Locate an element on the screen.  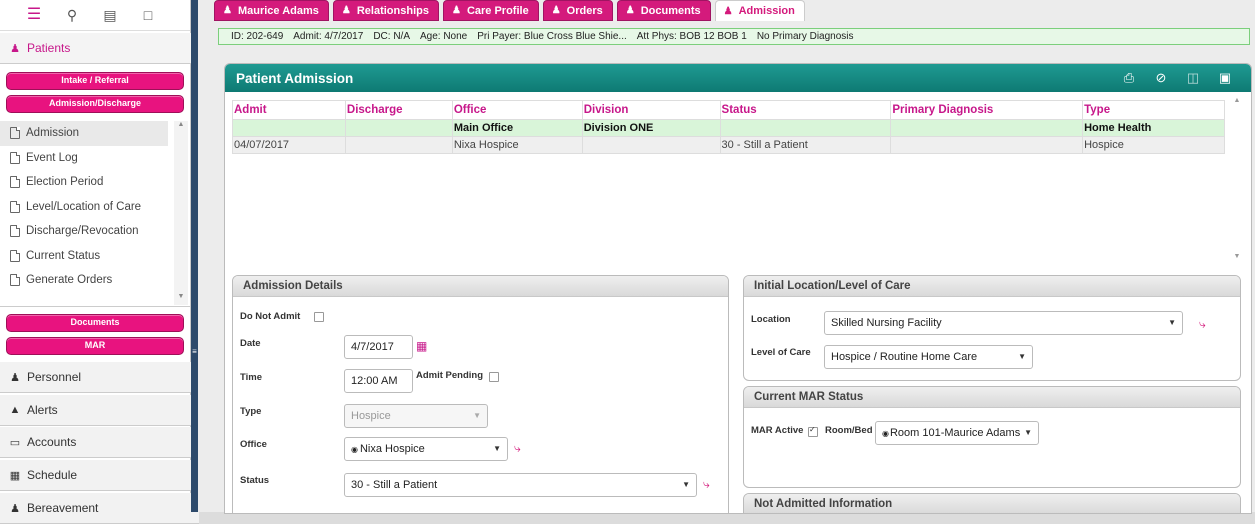
do-not-admit-checkbox is located at coordinates (319, 317).